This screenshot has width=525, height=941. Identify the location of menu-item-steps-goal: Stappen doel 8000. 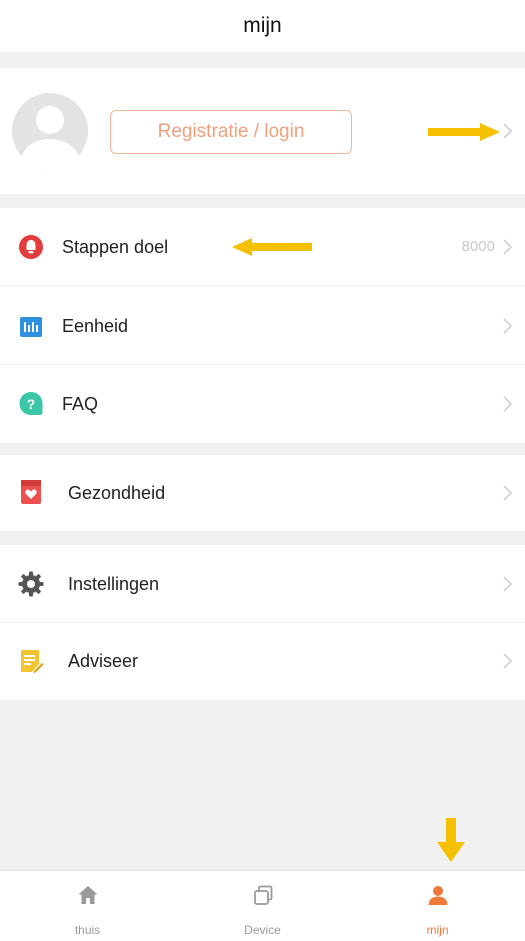
(262, 247).